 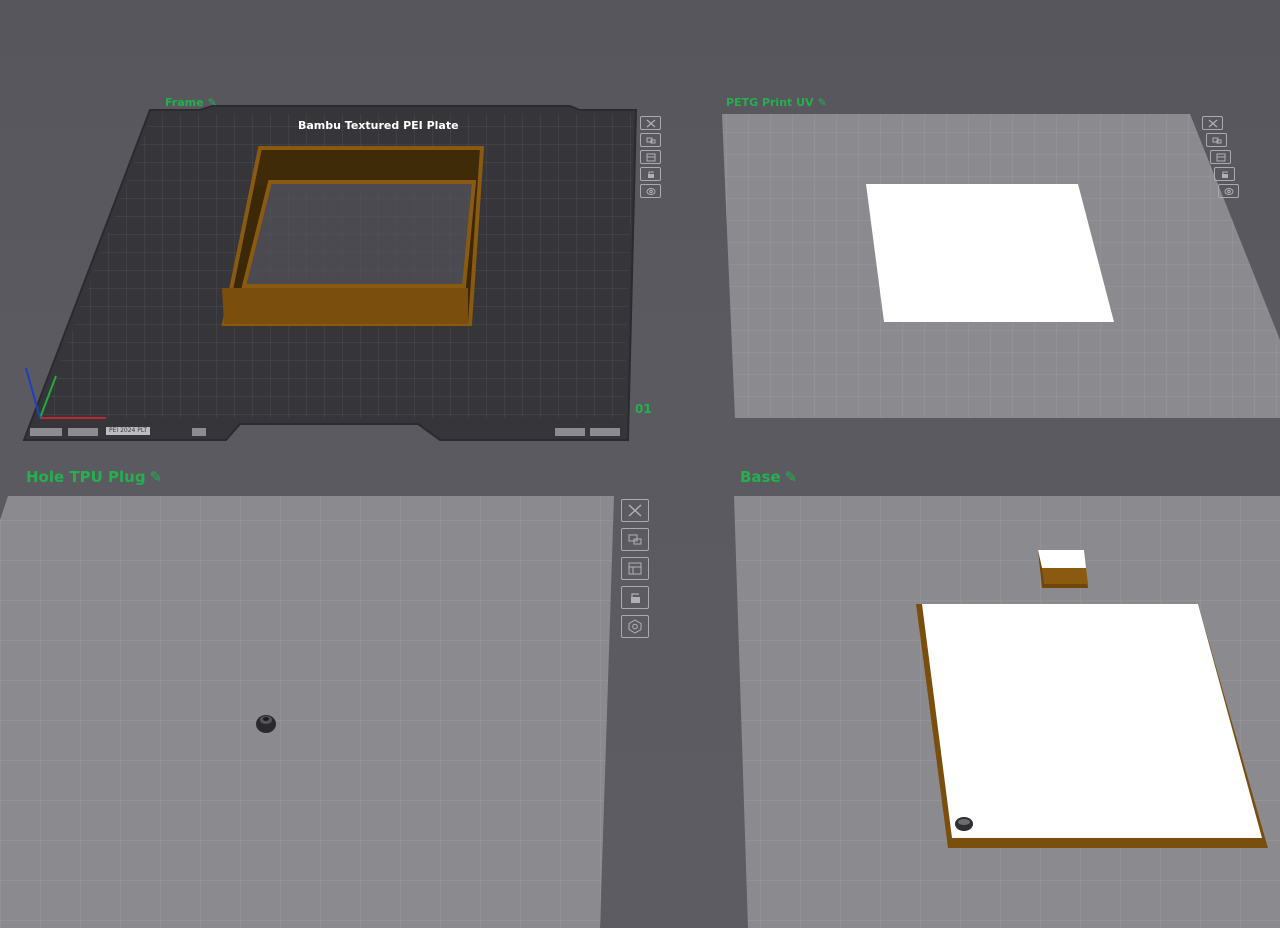 What do you see at coordinates (990, 253) in the screenshot?
I see `petg-model` at bounding box center [990, 253].